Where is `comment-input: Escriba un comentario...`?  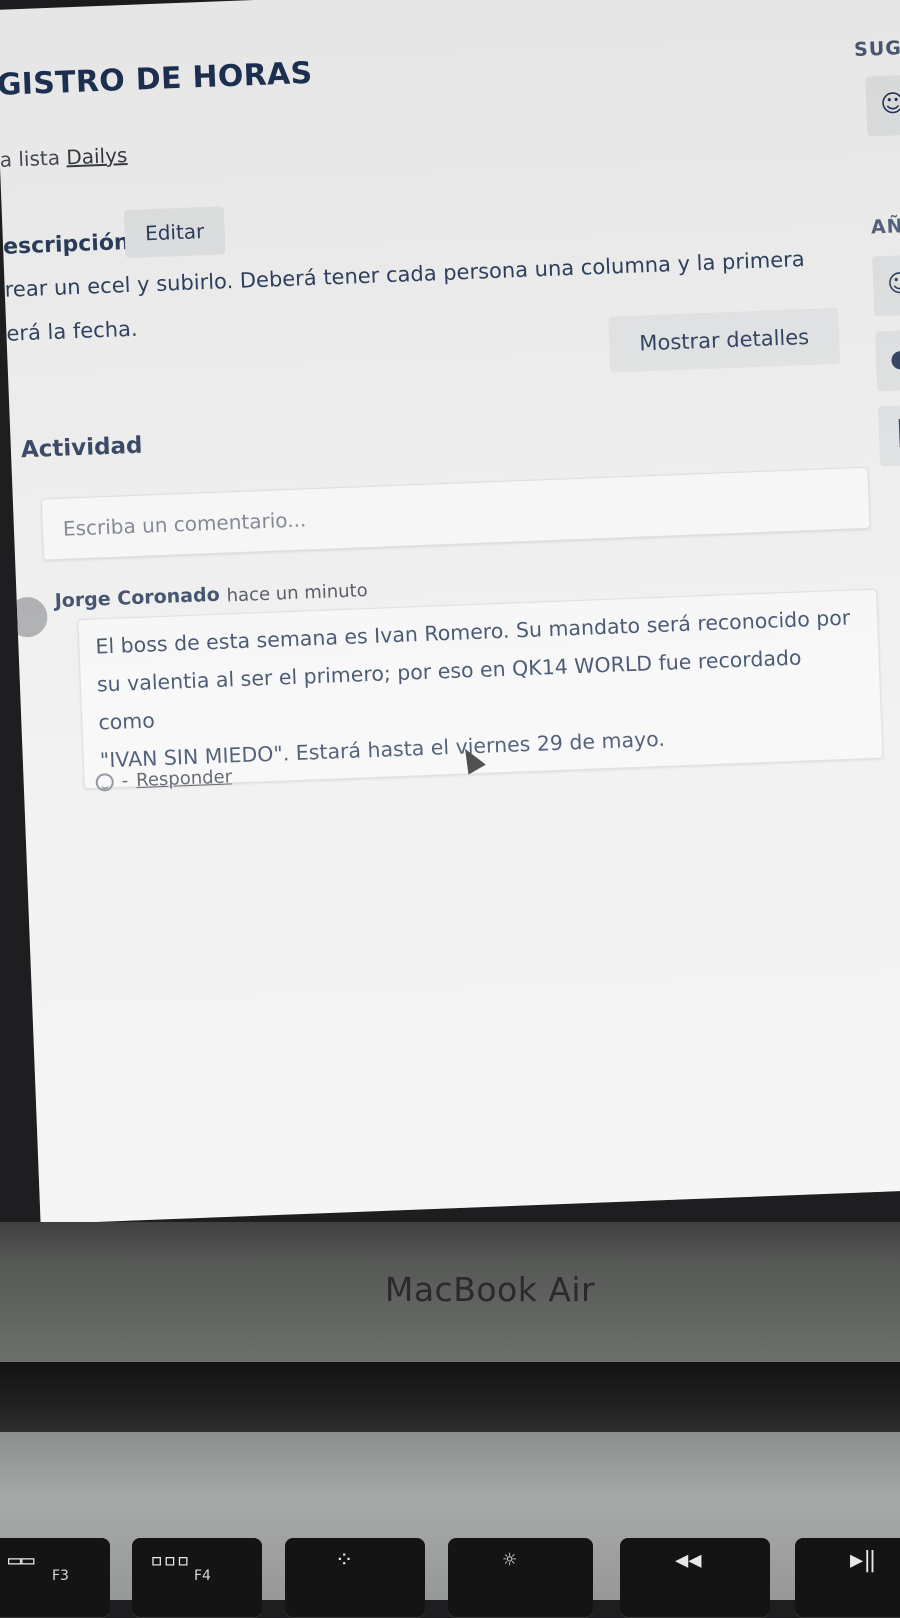 comment-input: Escriba un comentario... is located at coordinates (455, 513).